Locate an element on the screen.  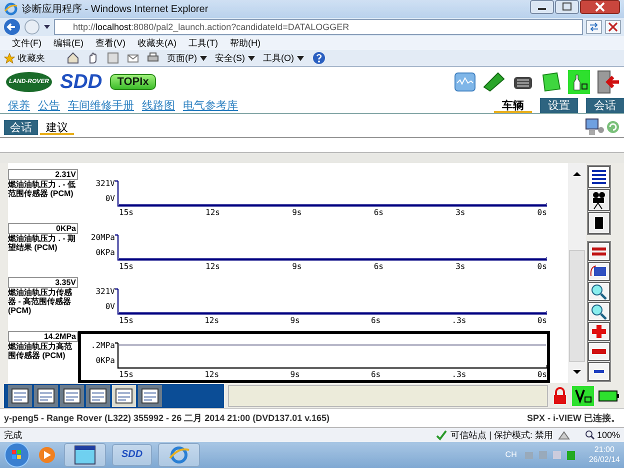
toolbar-menu: 安全(S) is located at coordinates (235, 58).